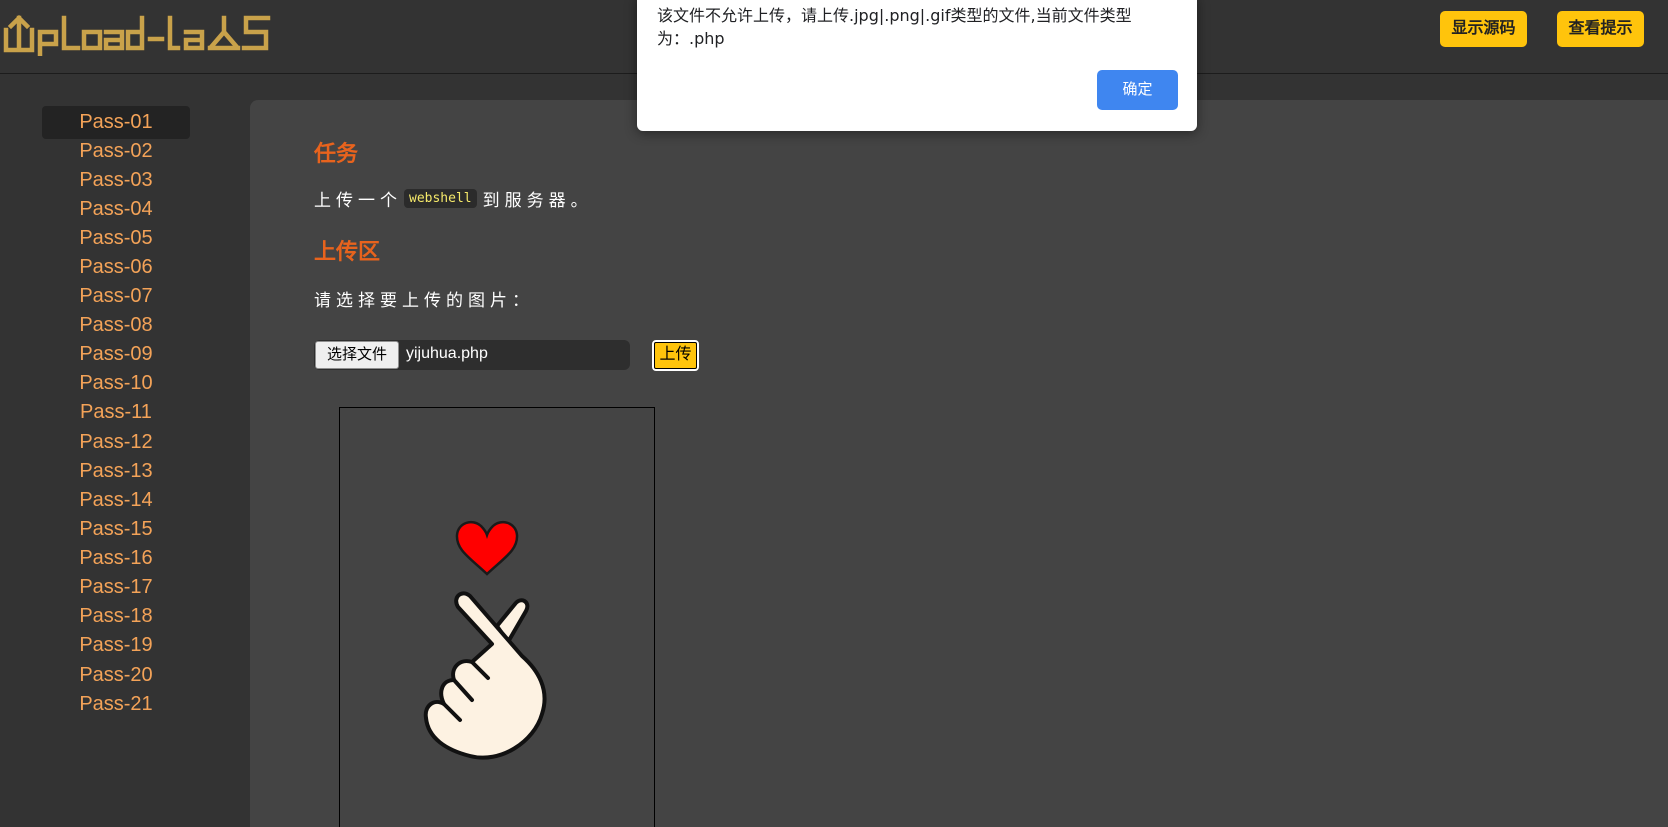  Describe the element at coordinates (675, 355) in the screenshot. I see `upload-button: 上传` at that location.